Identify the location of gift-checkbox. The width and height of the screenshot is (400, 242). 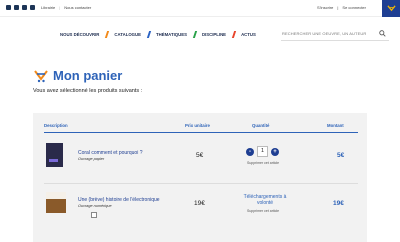
(94, 215).